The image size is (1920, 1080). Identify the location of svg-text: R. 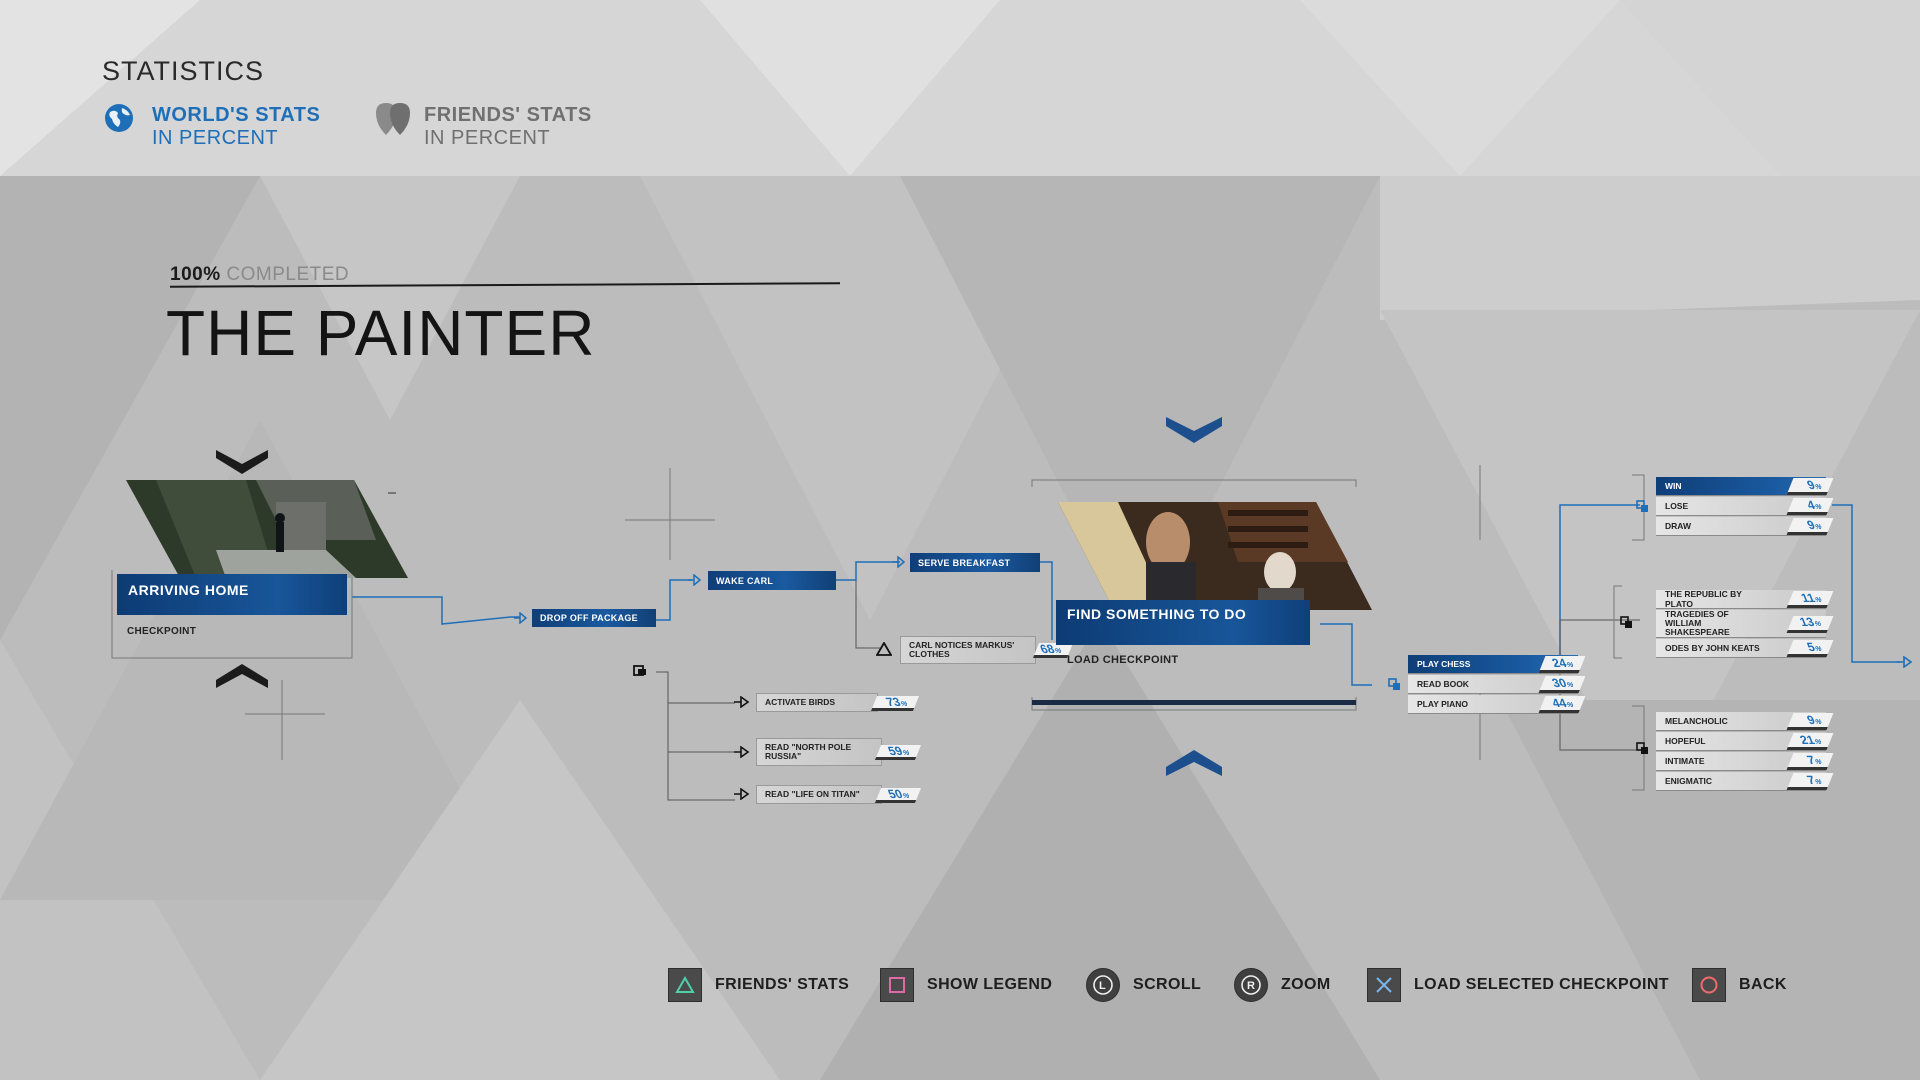
(1251, 986).